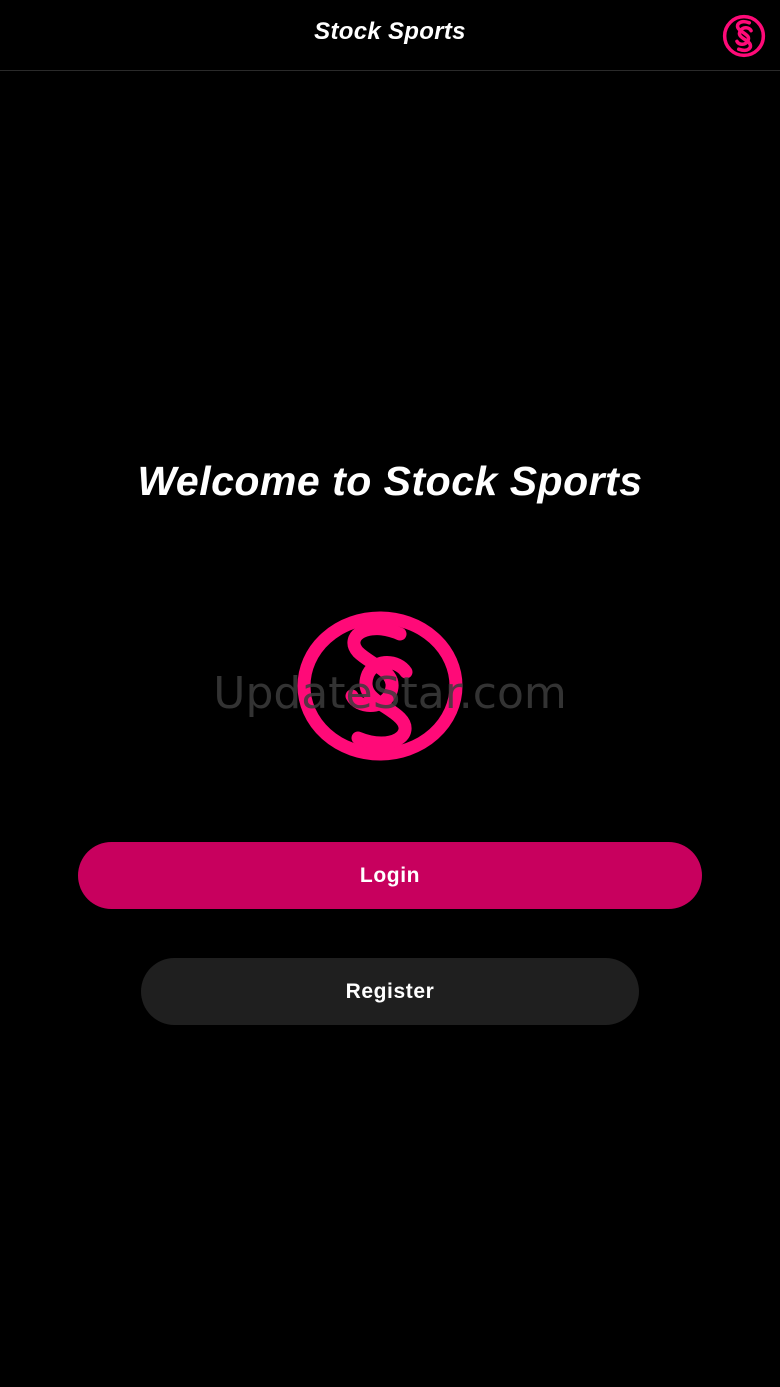 The image size is (780, 1387). What do you see at coordinates (390, 481) in the screenshot?
I see `welcome-heading: Welcome to Stock Sports` at bounding box center [390, 481].